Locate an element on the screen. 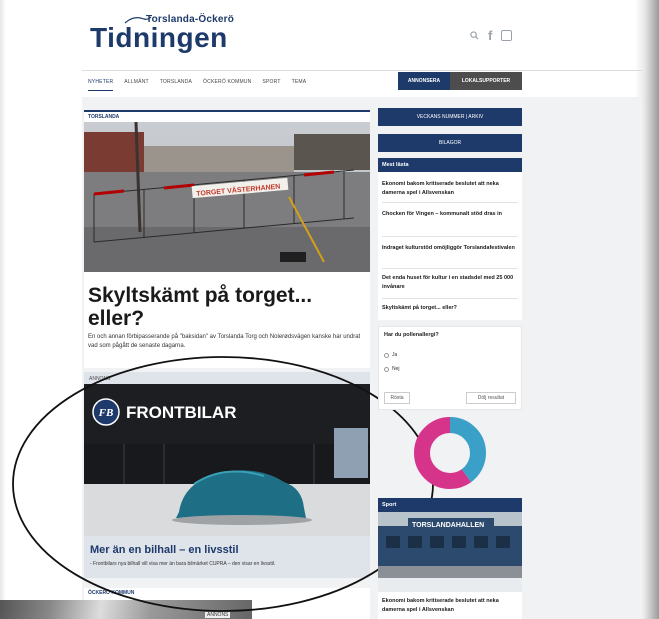 The width and height of the screenshot is (659, 619). poll-option-nej: Nej is located at coordinates (392, 369).